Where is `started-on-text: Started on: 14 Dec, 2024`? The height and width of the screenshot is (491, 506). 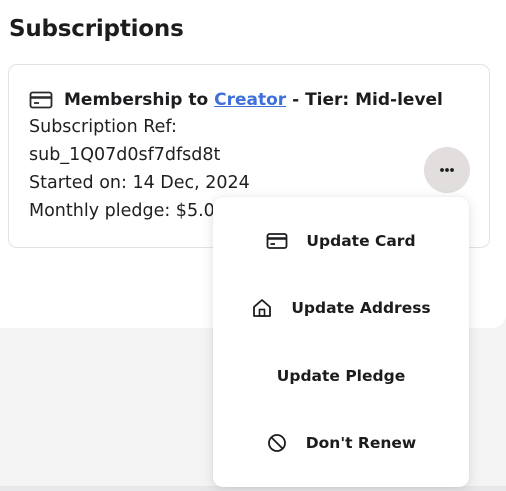
started-on-text: Started on: 14 Dec, 2024 is located at coordinates (139, 183).